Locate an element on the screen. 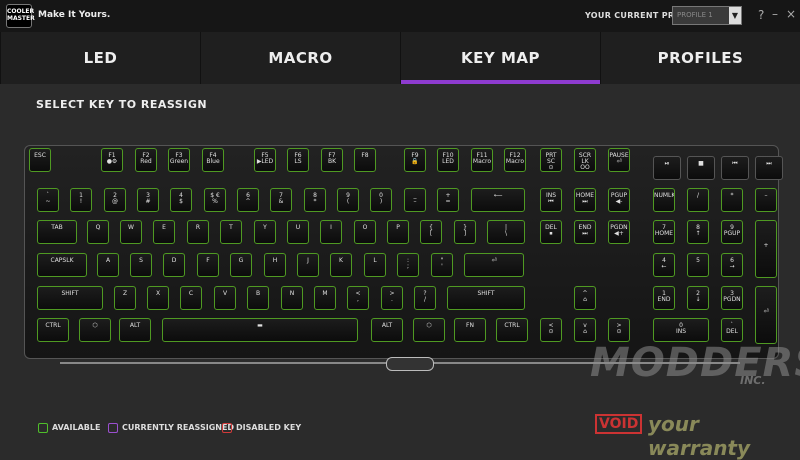 This screenshot has height=460, width=800. key-tab: TAB is located at coordinates (57, 232).